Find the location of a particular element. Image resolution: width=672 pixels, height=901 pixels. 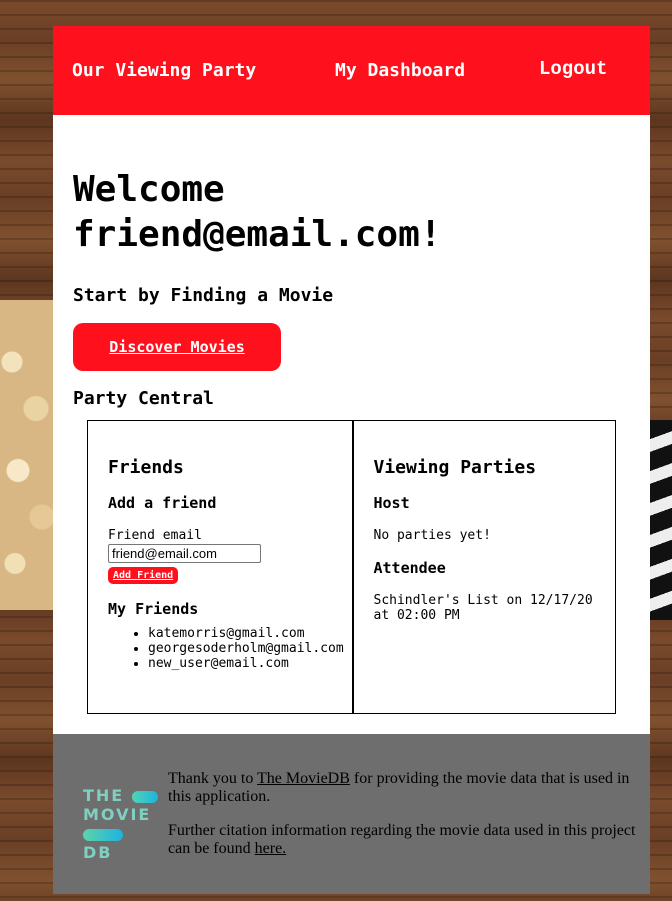

welcome-heading: Welcome friend@email.com! is located at coordinates (361, 186).